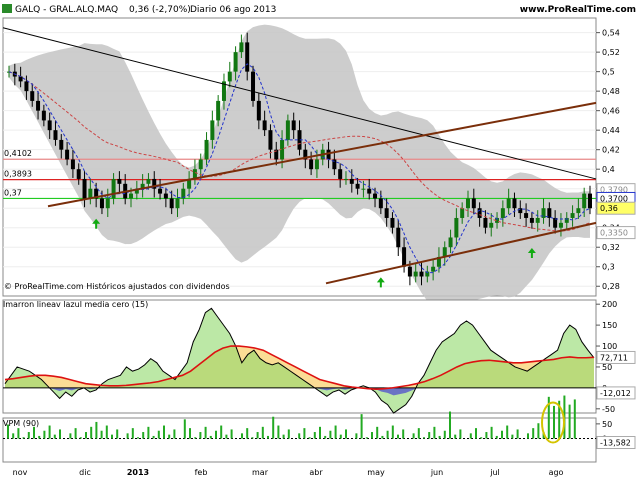  I want to click on x-tick-label: ago, so click(556, 472).